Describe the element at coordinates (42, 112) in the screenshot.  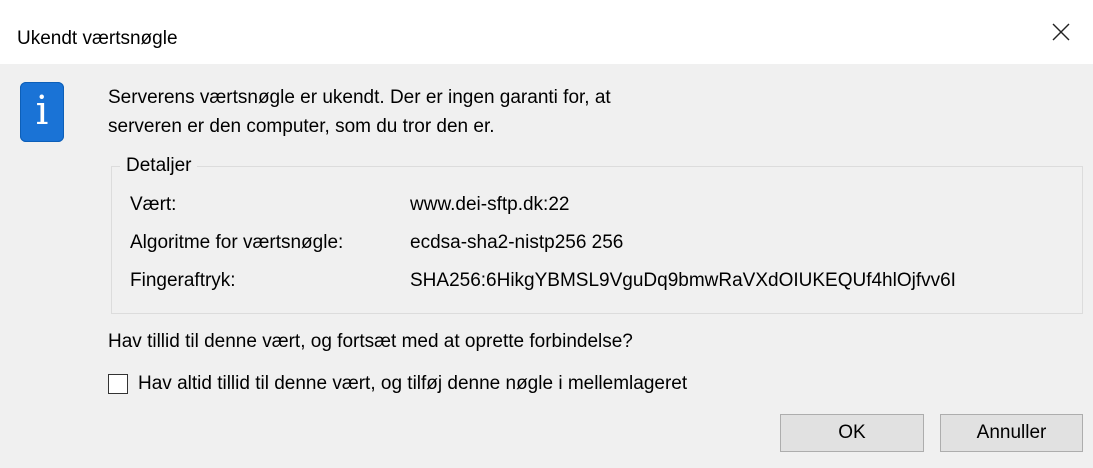
I see `info-icon: i` at that location.